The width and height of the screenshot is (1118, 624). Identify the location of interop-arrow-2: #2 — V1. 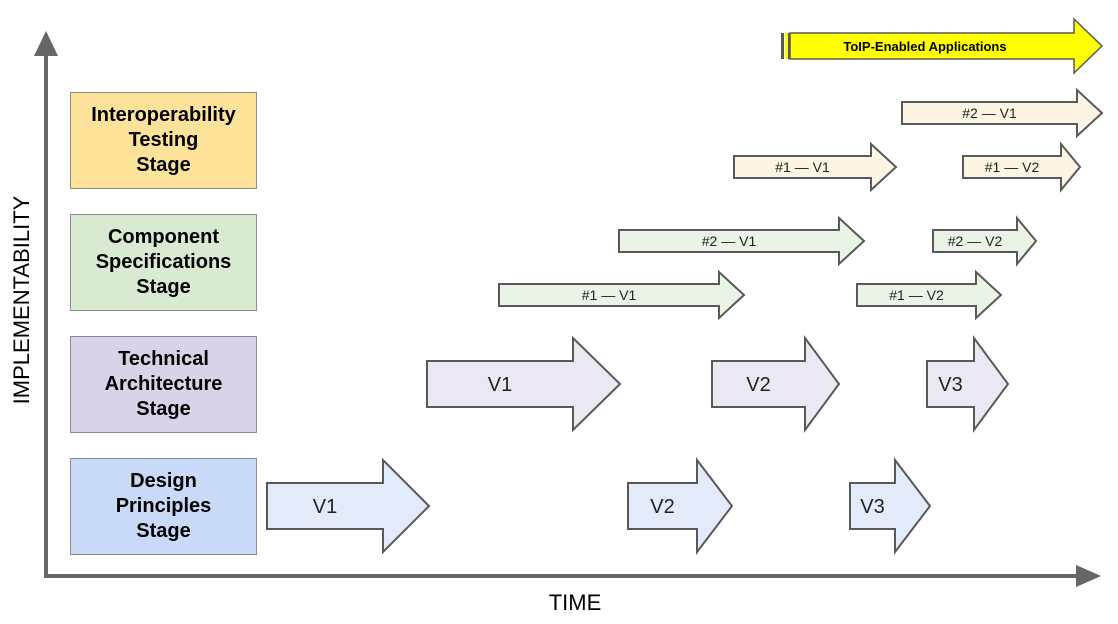
(1002, 113).